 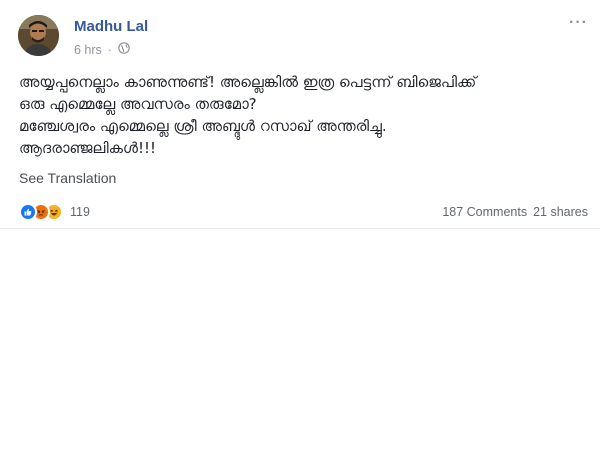 I want to click on like-reaction-icon, so click(x=28, y=212).